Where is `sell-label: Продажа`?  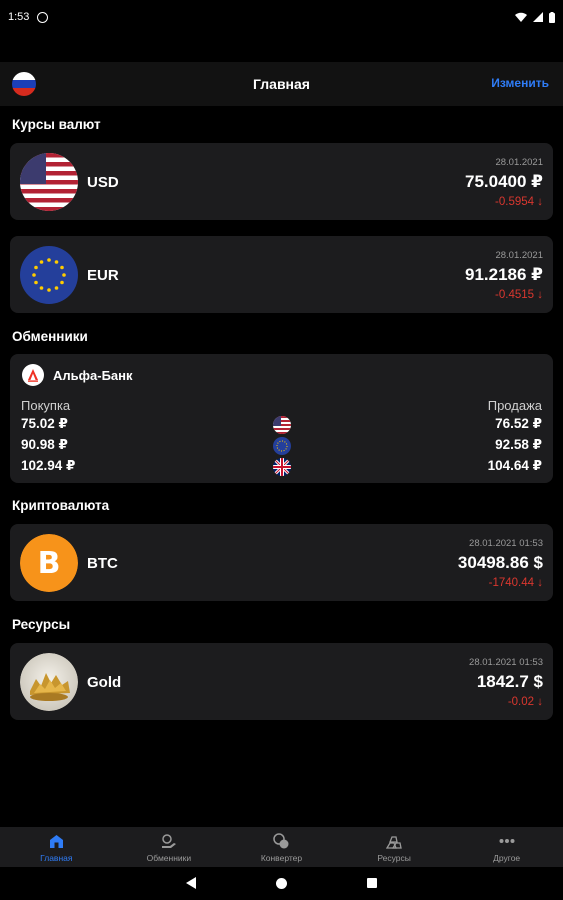 sell-label: Продажа is located at coordinates (514, 405).